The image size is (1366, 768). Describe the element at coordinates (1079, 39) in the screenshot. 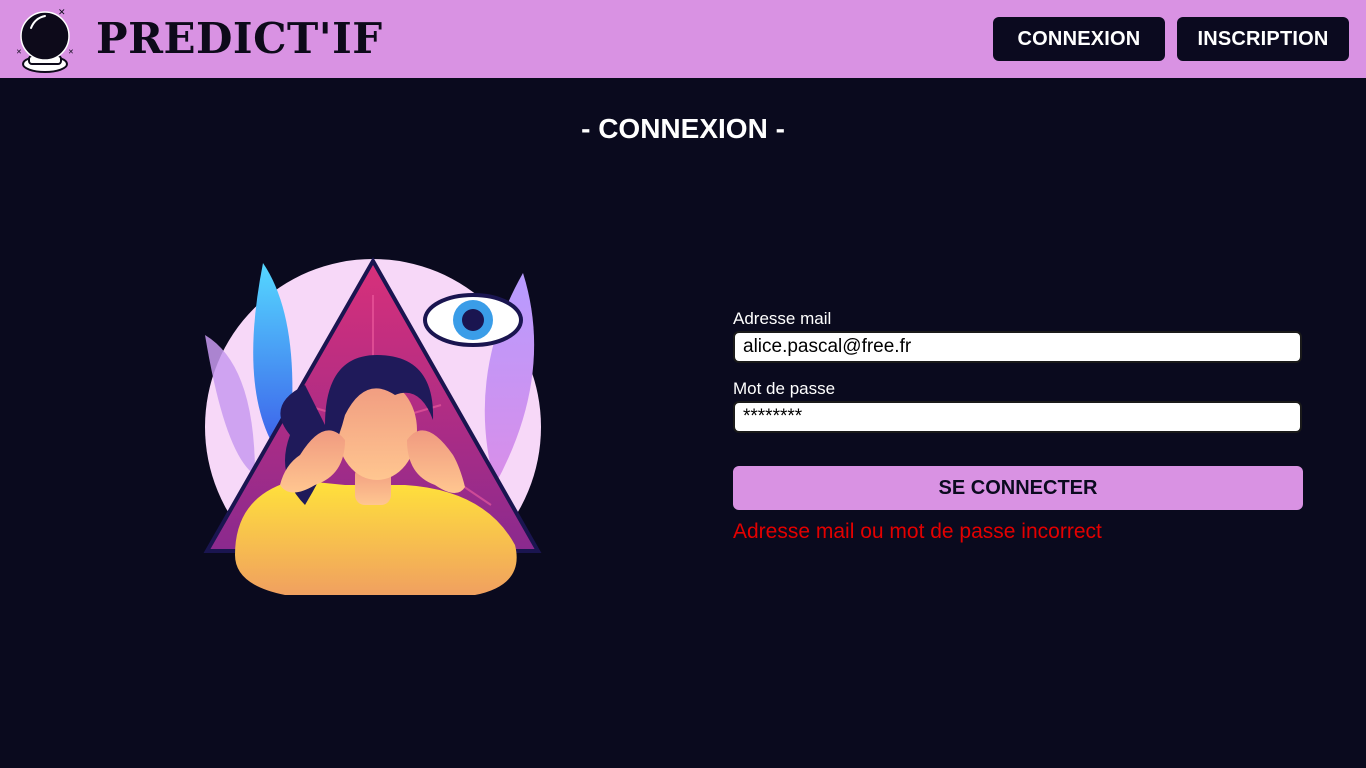

I see `nav-login-button: CONNEXION` at that location.